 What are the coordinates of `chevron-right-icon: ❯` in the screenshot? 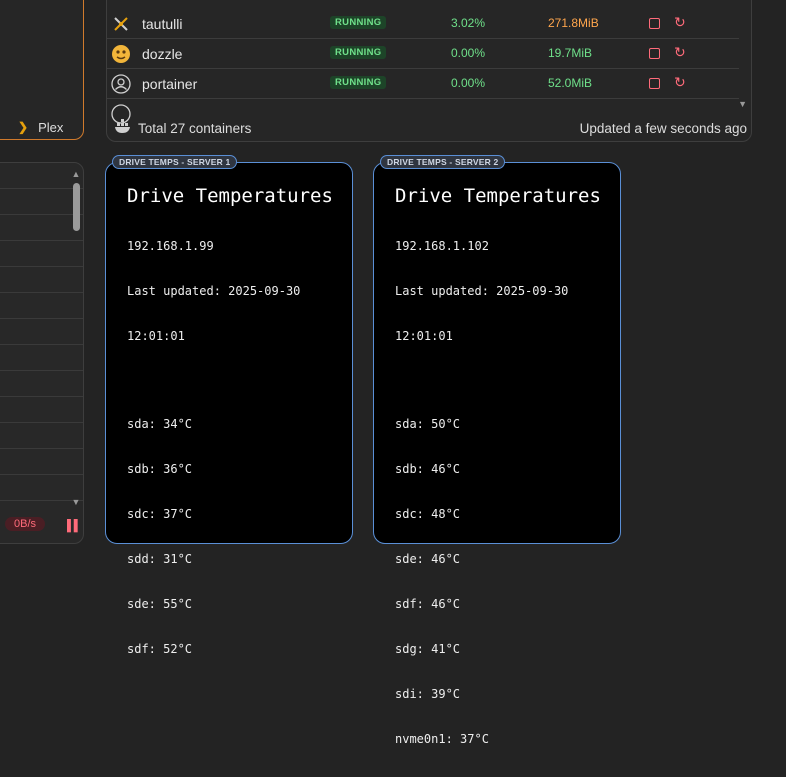 It's located at (23, 127).